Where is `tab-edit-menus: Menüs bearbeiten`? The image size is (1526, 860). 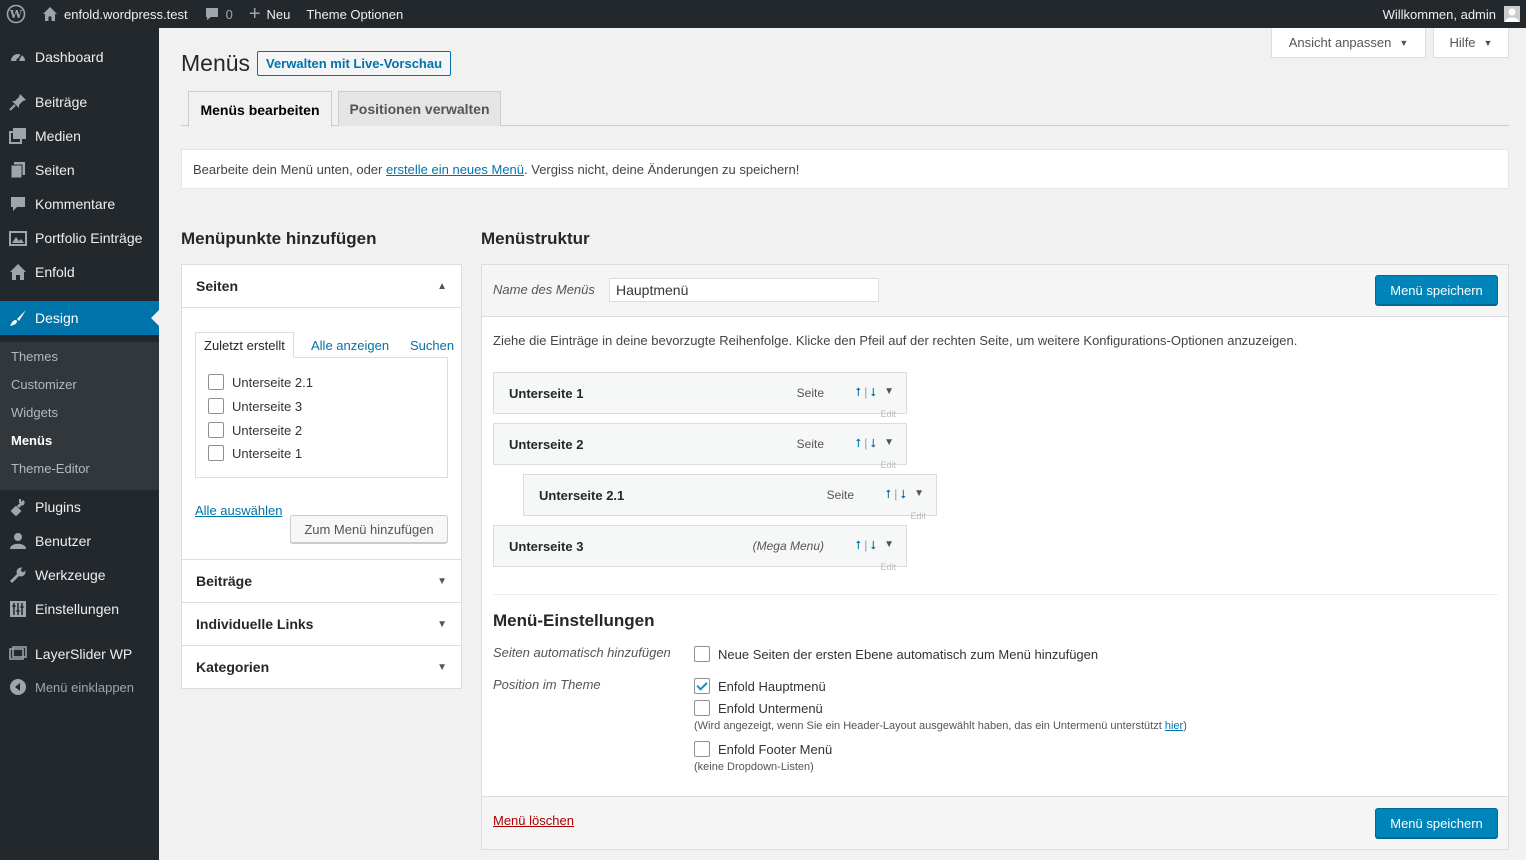 tab-edit-menus: Menüs bearbeiten is located at coordinates (260, 109).